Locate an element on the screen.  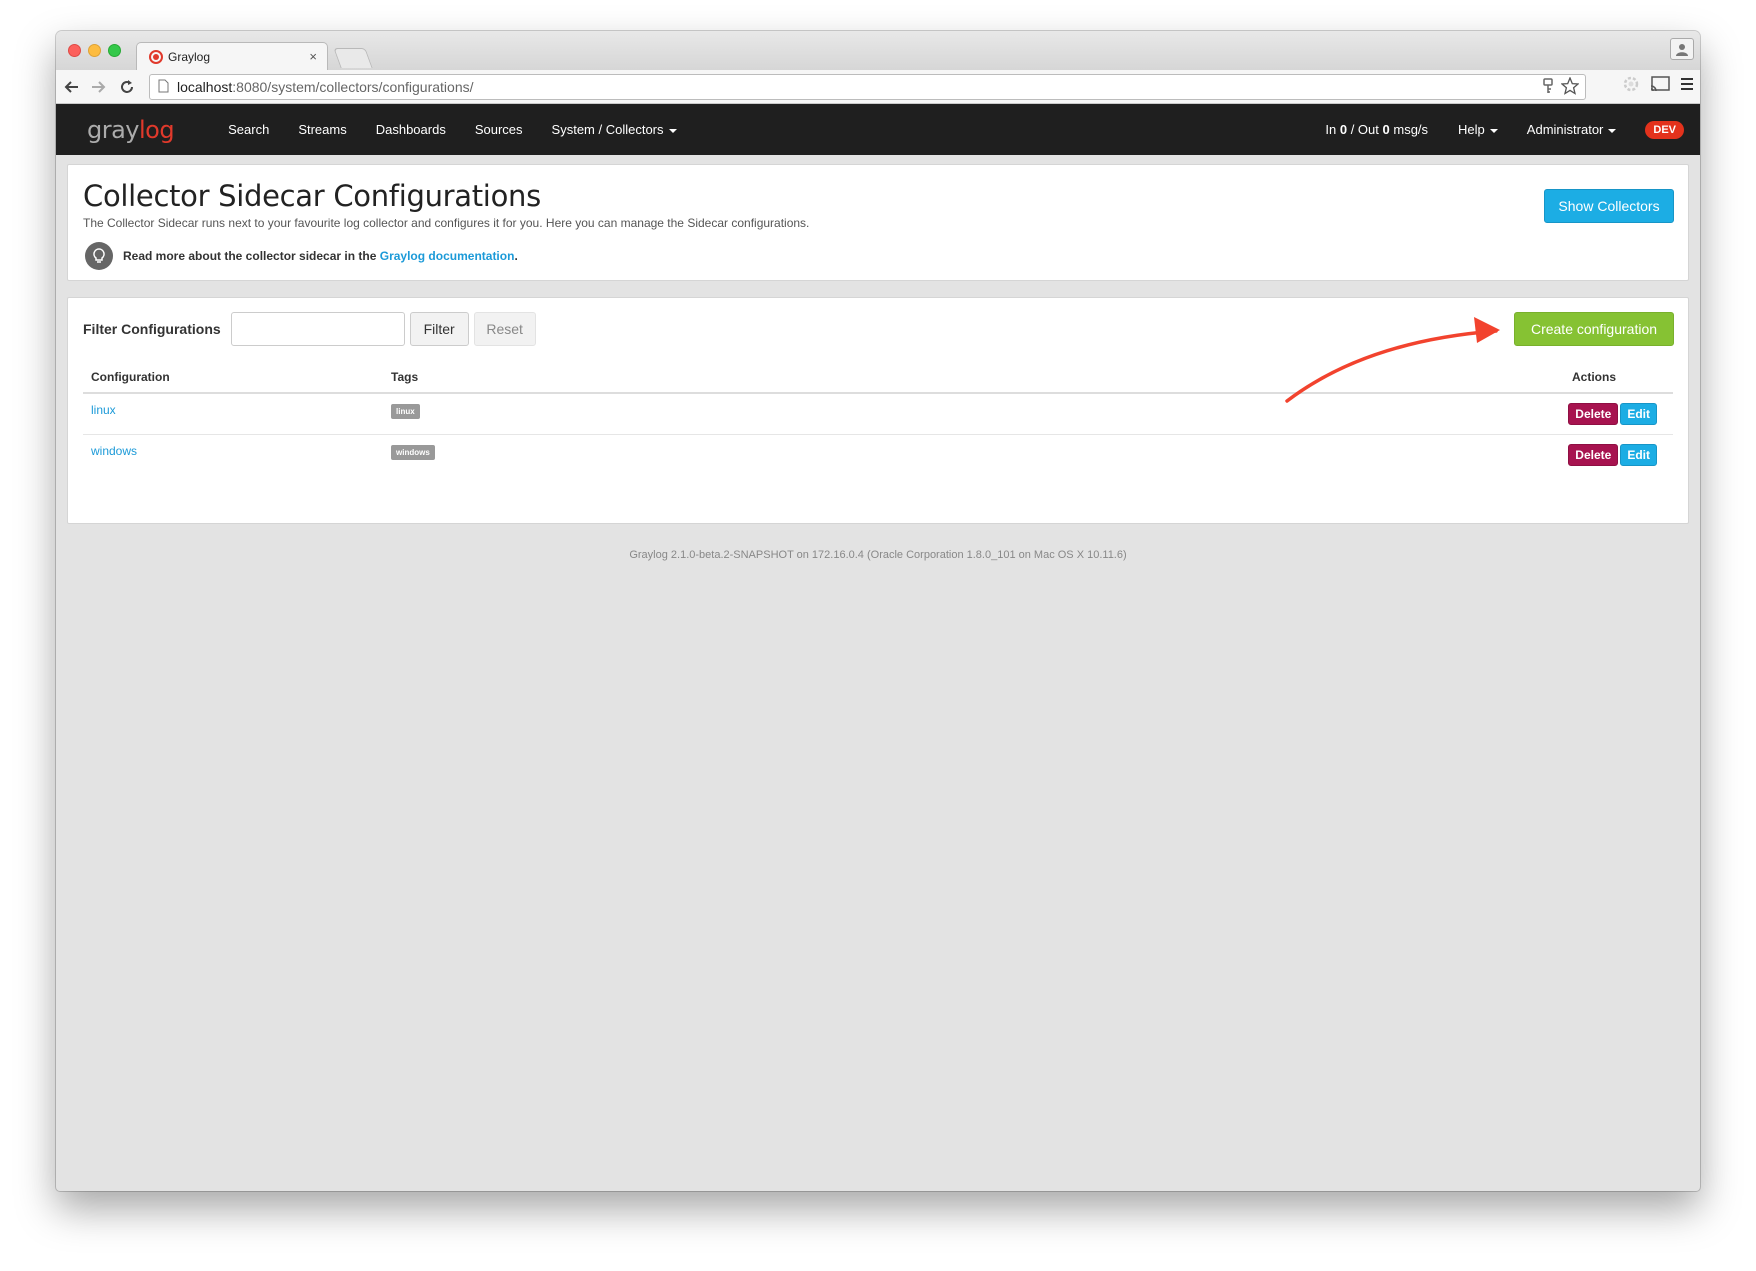
column-header-actions: Actions is located at coordinates (1251, 379).